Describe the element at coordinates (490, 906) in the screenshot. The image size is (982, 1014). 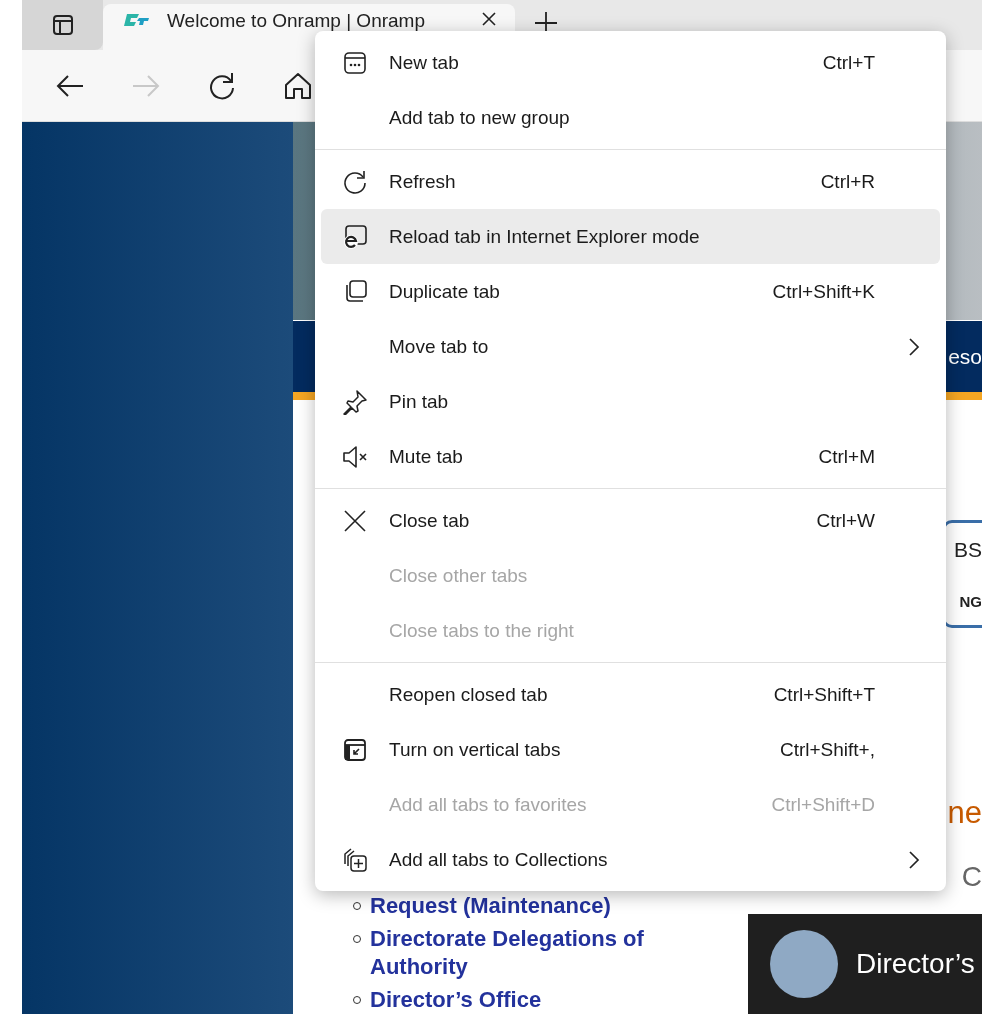
I see `page-link: Request (Maintenance)` at that location.